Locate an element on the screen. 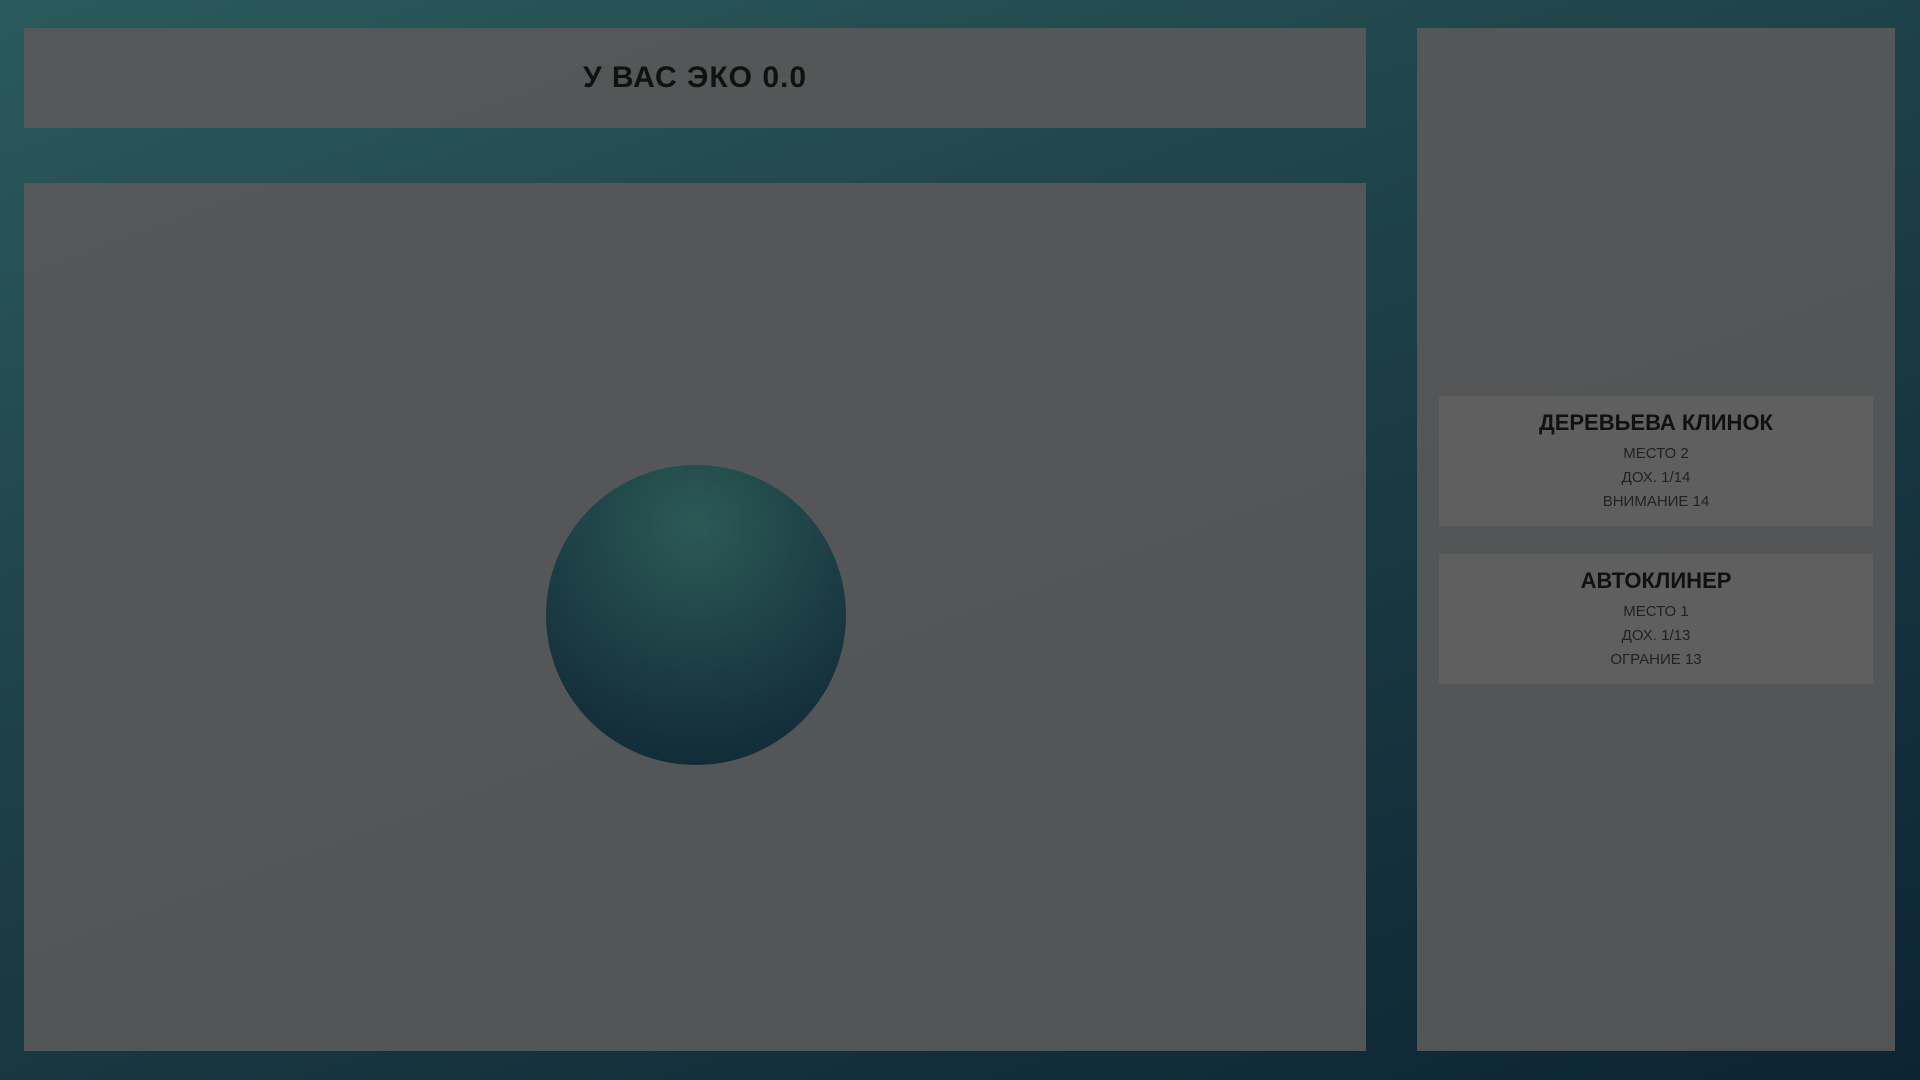  player-stat-extra: ВНИМАНИЕ 14 is located at coordinates (1656, 501).